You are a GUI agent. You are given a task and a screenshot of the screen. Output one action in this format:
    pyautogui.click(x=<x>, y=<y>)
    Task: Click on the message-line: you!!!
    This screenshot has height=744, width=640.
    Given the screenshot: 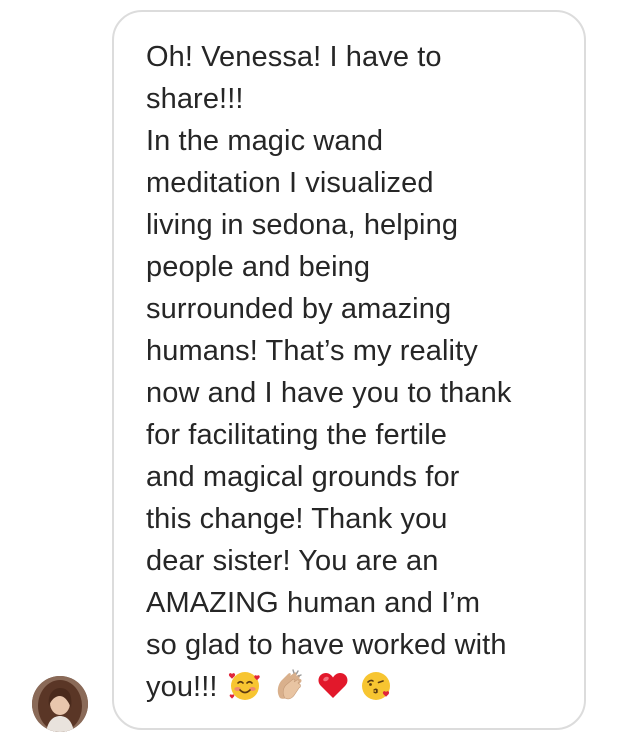 What is the action you would take?
    pyautogui.click(x=182, y=687)
    